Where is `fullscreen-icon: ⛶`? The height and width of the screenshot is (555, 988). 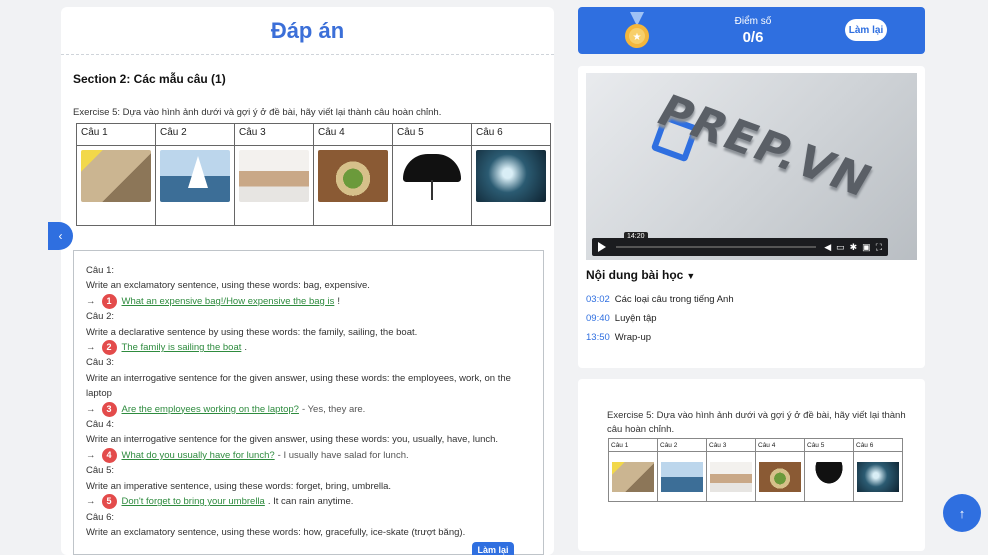 fullscreen-icon: ⛶ is located at coordinates (879, 247).